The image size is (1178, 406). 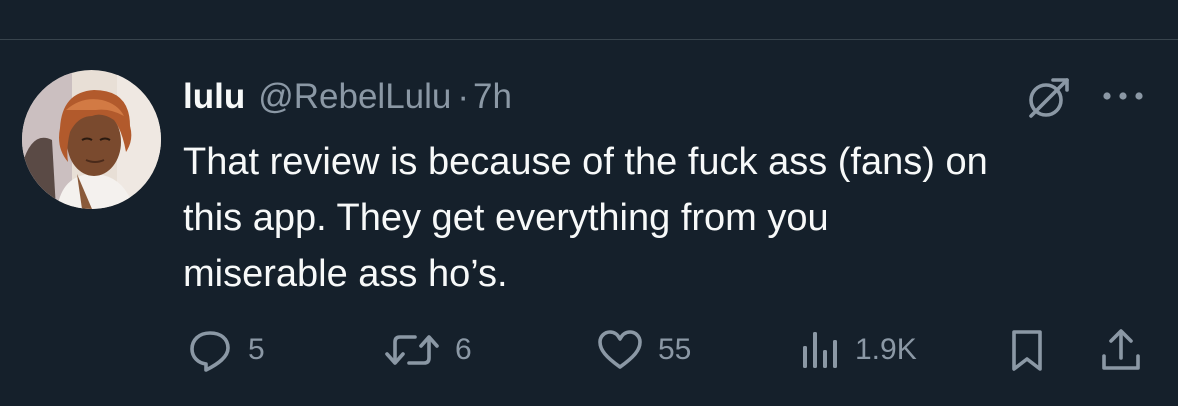 I want to click on grok-icon, so click(x=1048, y=98).